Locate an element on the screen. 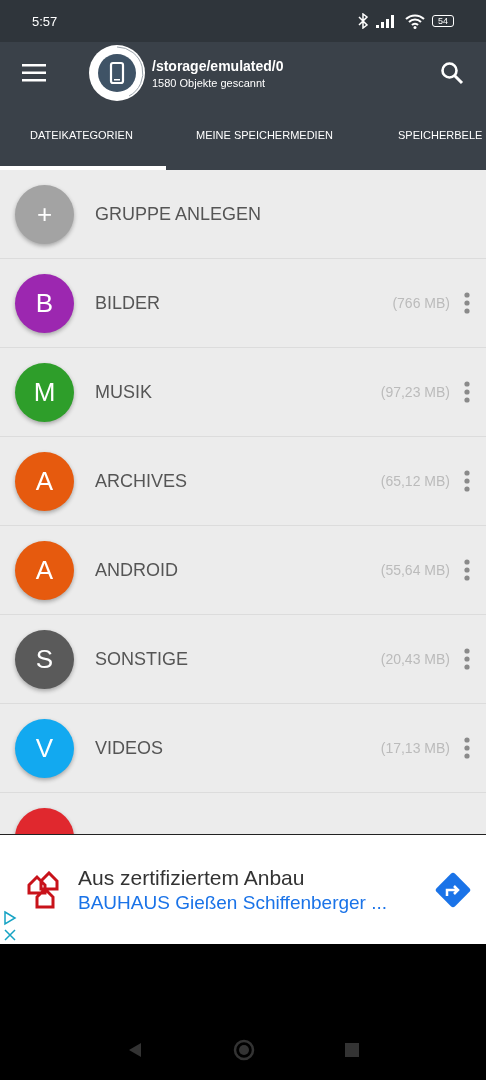  bluetooth-icon is located at coordinates (363, 21).